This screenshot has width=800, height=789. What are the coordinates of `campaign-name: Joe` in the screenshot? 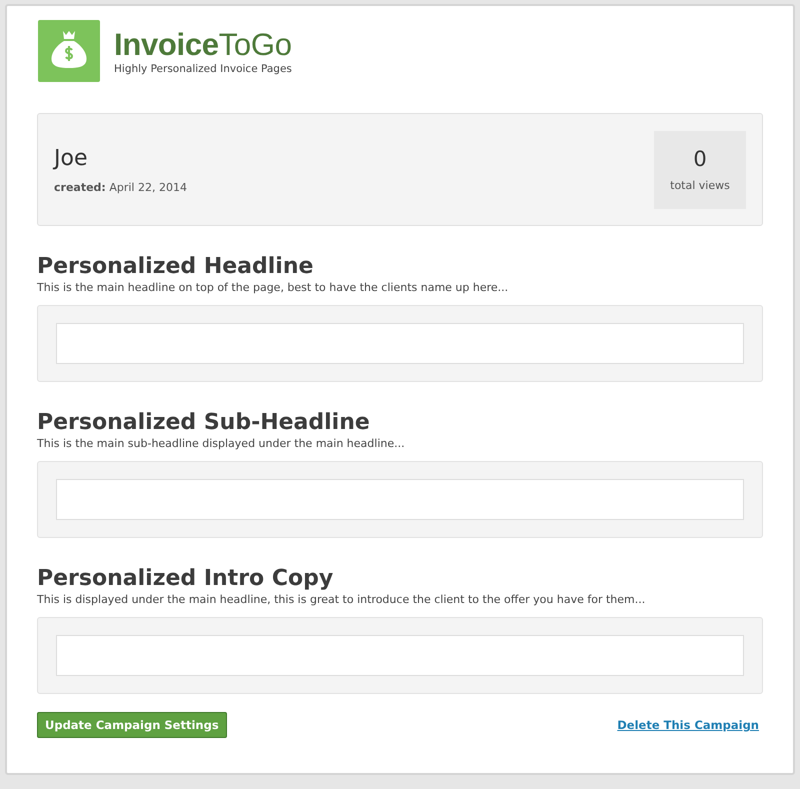 It's located at (71, 158).